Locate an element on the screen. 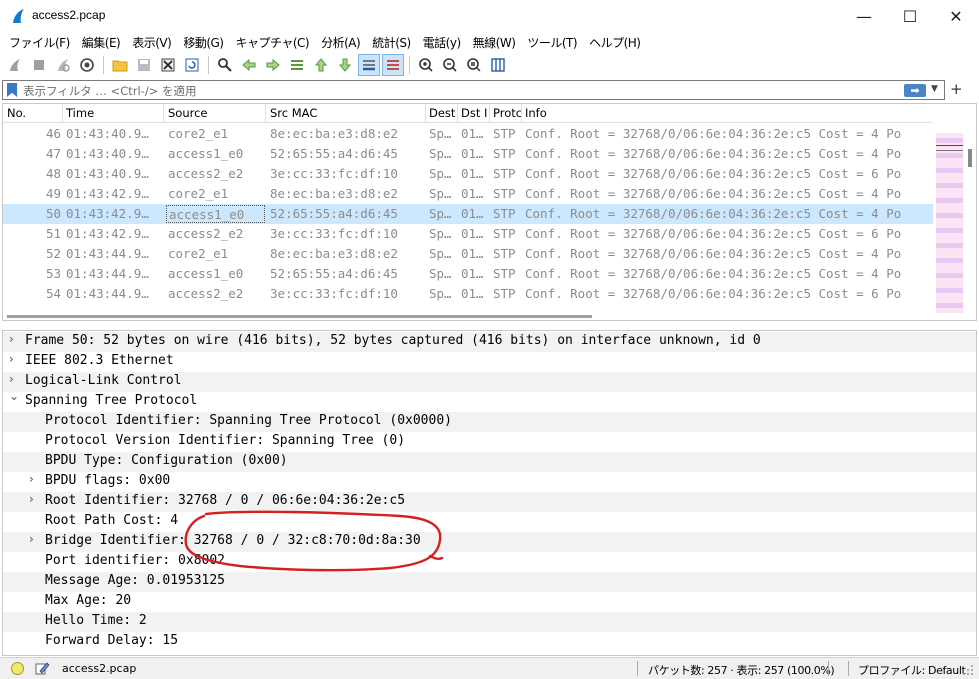 The height and width of the screenshot is (679, 979). tree-item-hello-time: Hello Time: 2 is located at coordinates (489, 622).